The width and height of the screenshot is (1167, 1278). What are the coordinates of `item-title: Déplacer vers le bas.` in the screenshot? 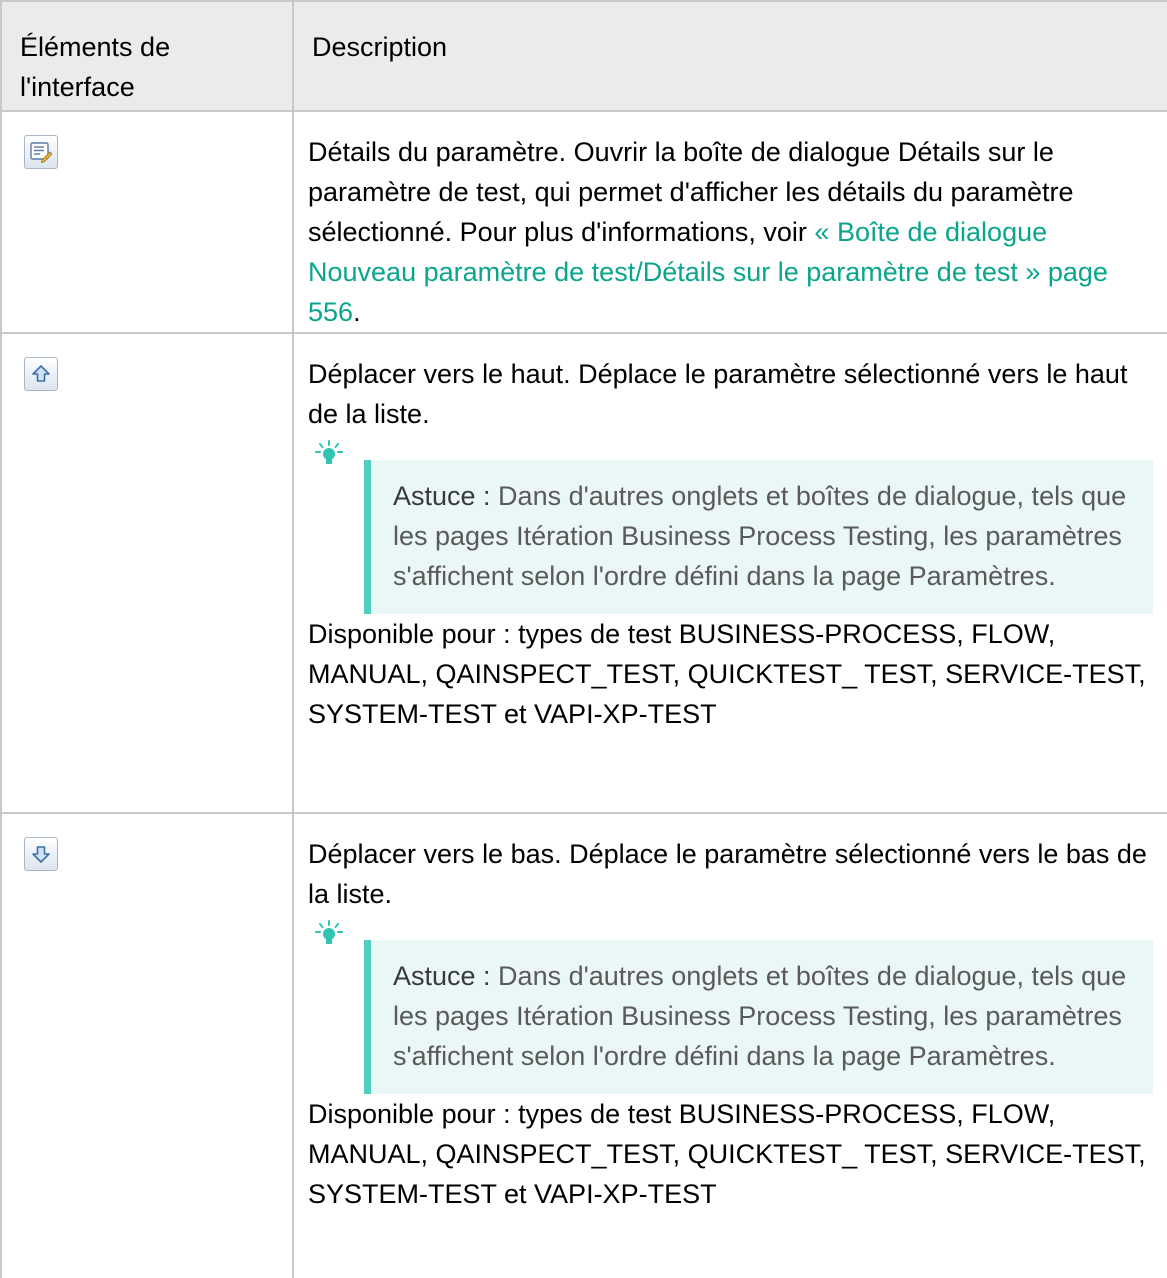 It's located at (435, 854).